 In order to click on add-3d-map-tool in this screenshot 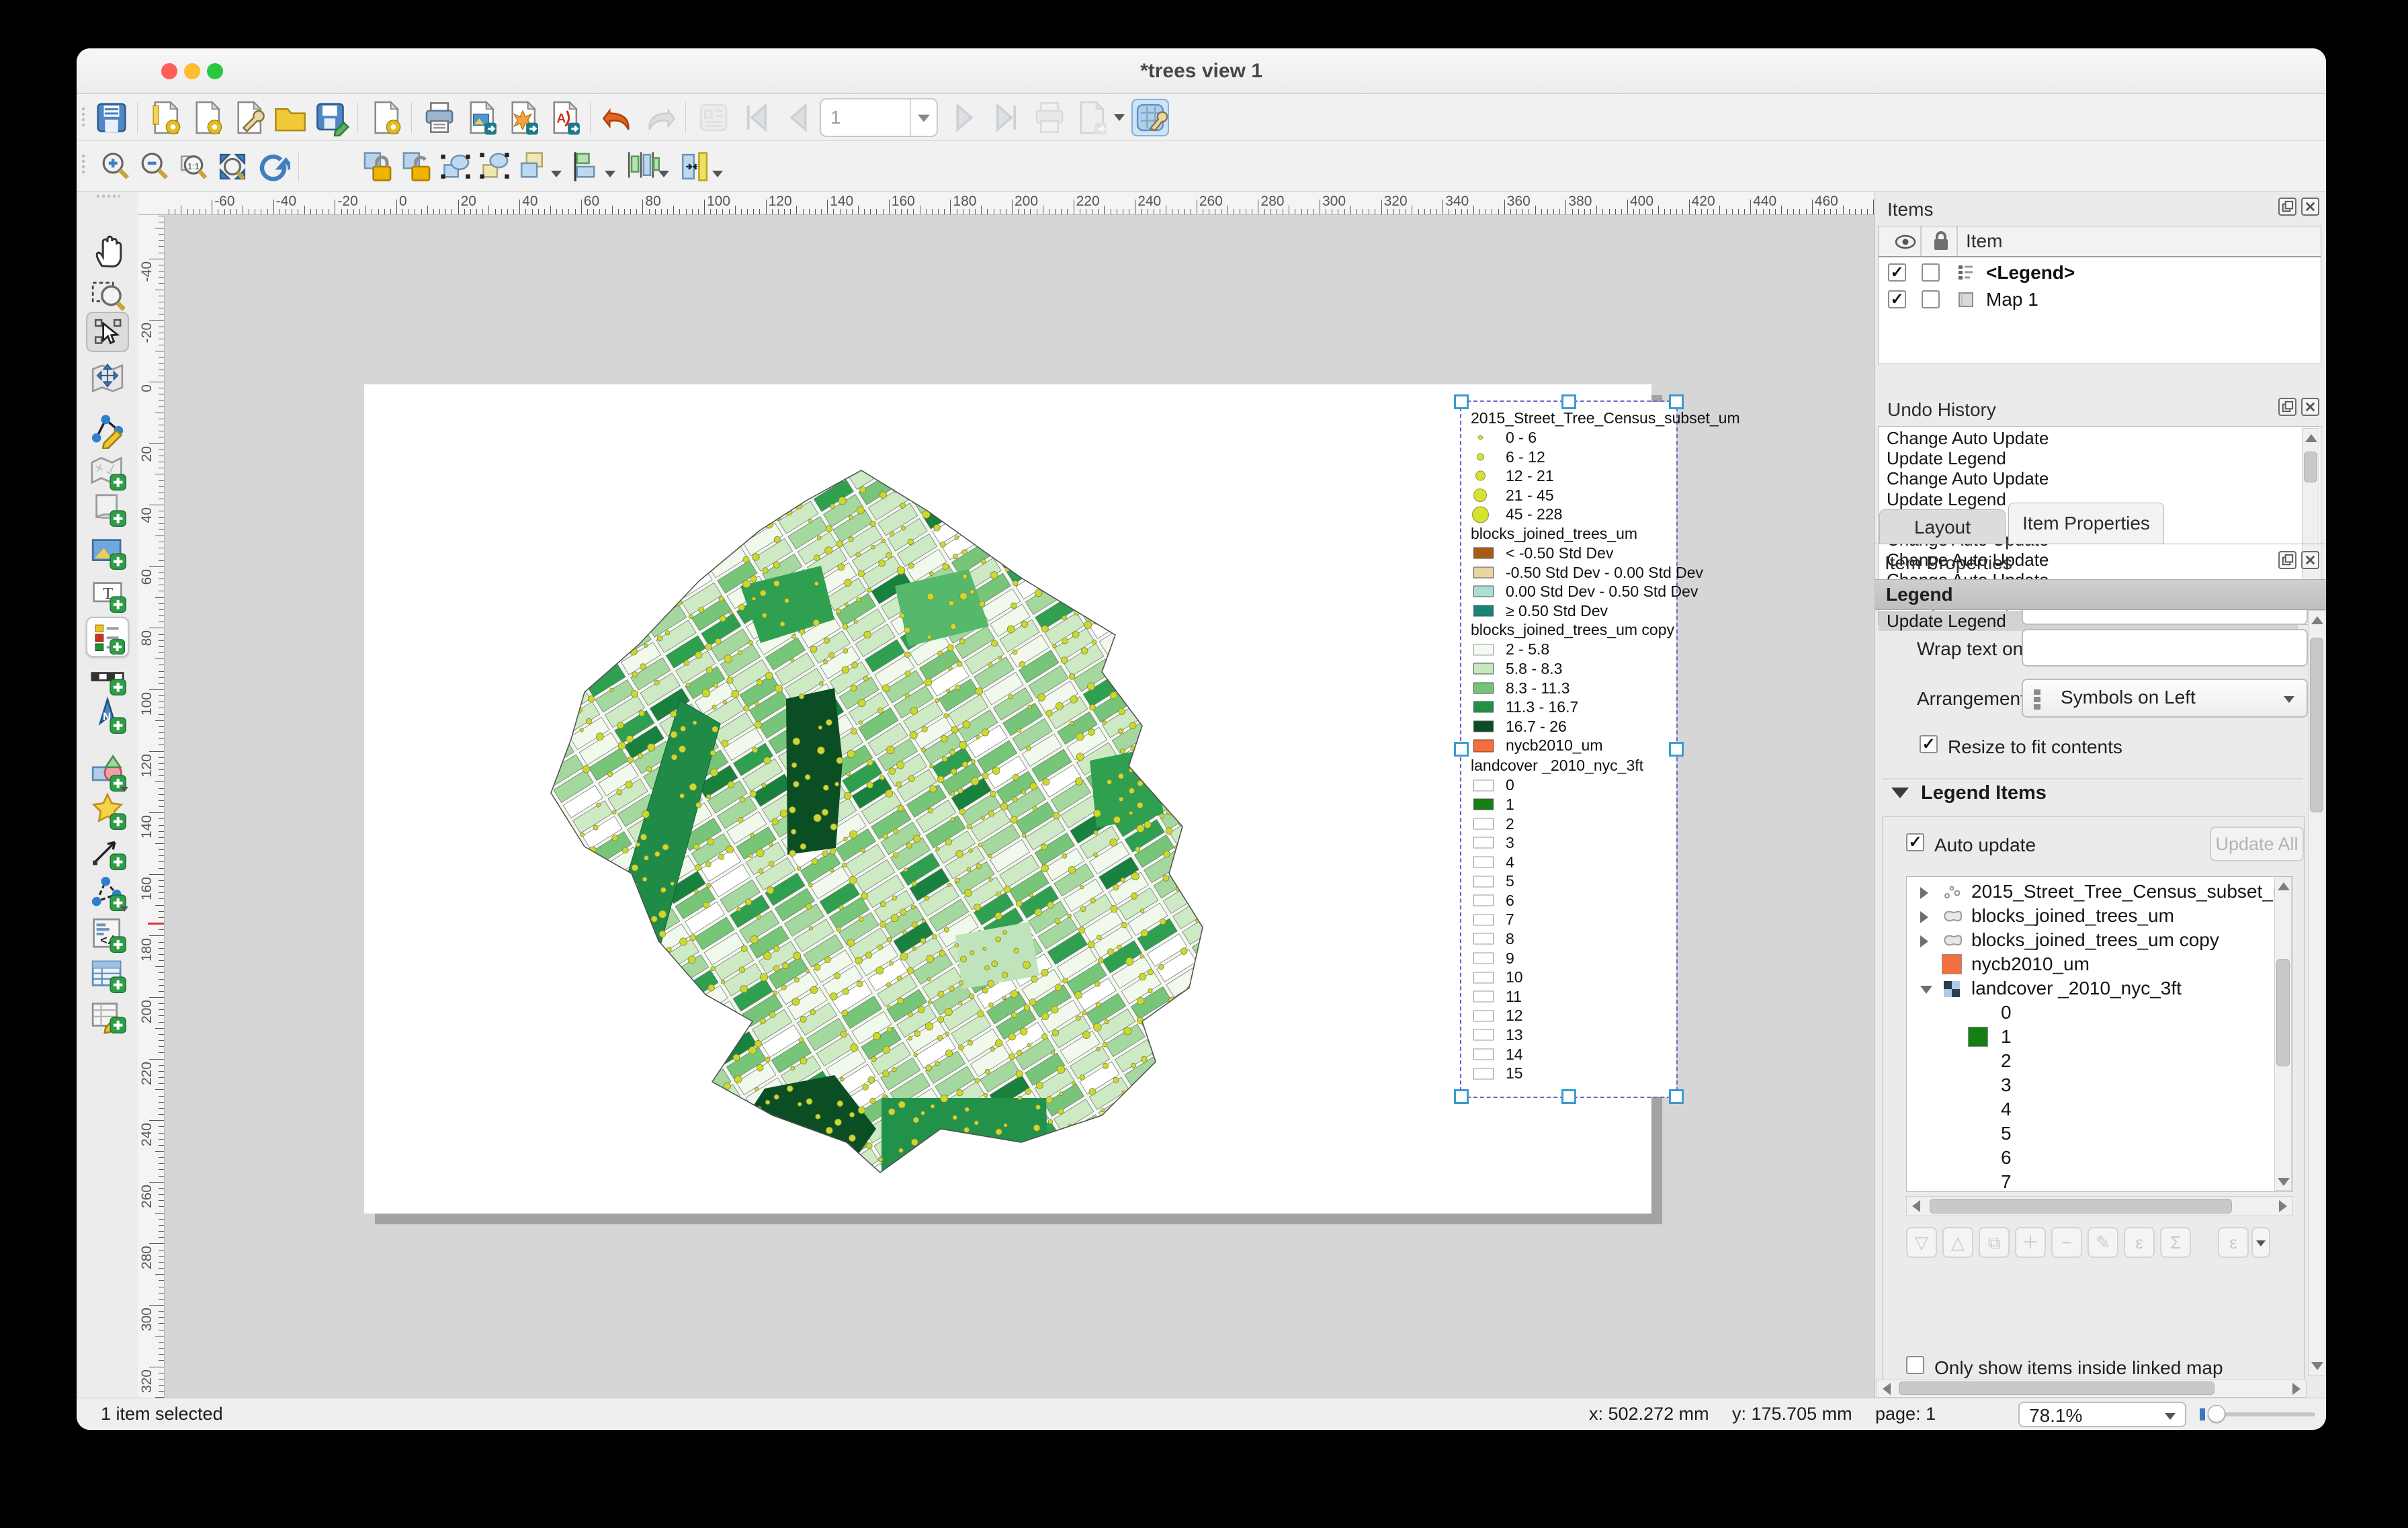, I will do `click(107, 508)`.